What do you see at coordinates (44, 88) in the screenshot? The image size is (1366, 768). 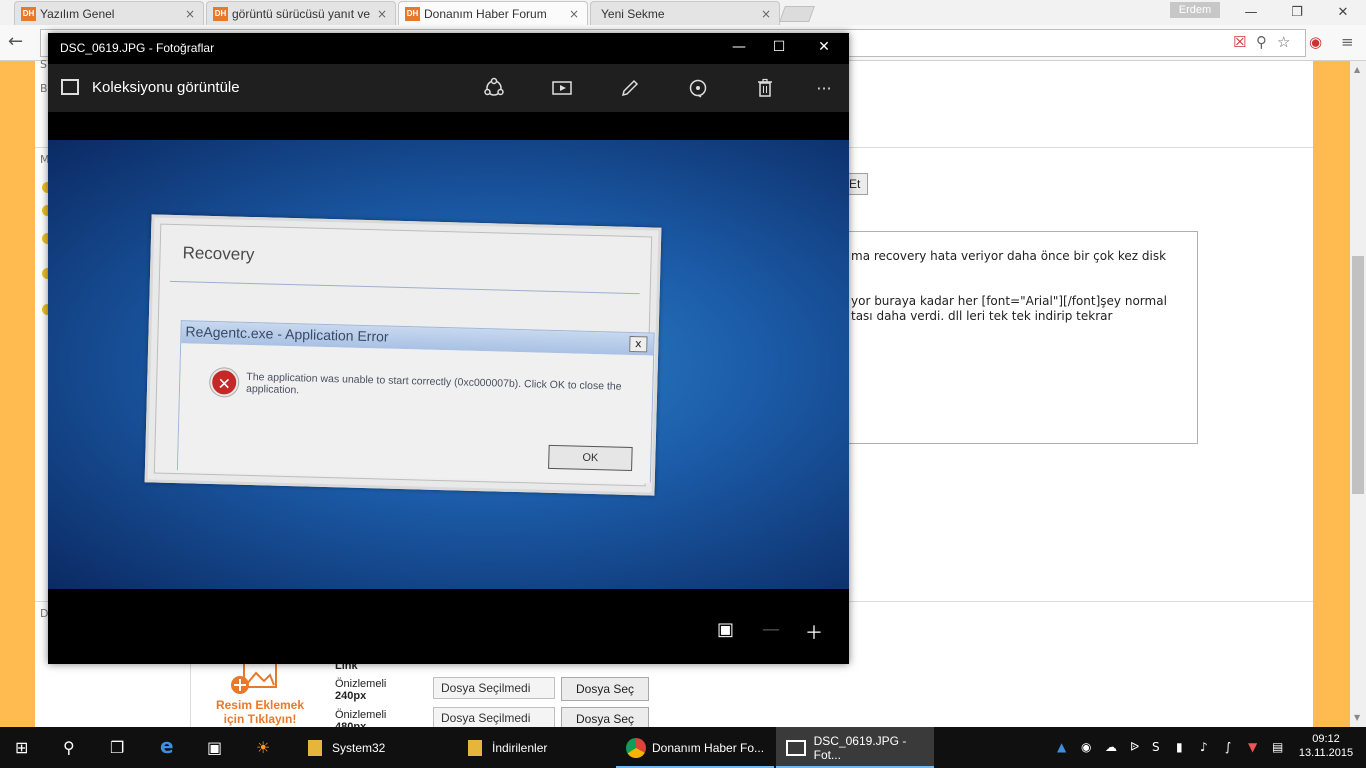 I see `side-label: B` at bounding box center [44, 88].